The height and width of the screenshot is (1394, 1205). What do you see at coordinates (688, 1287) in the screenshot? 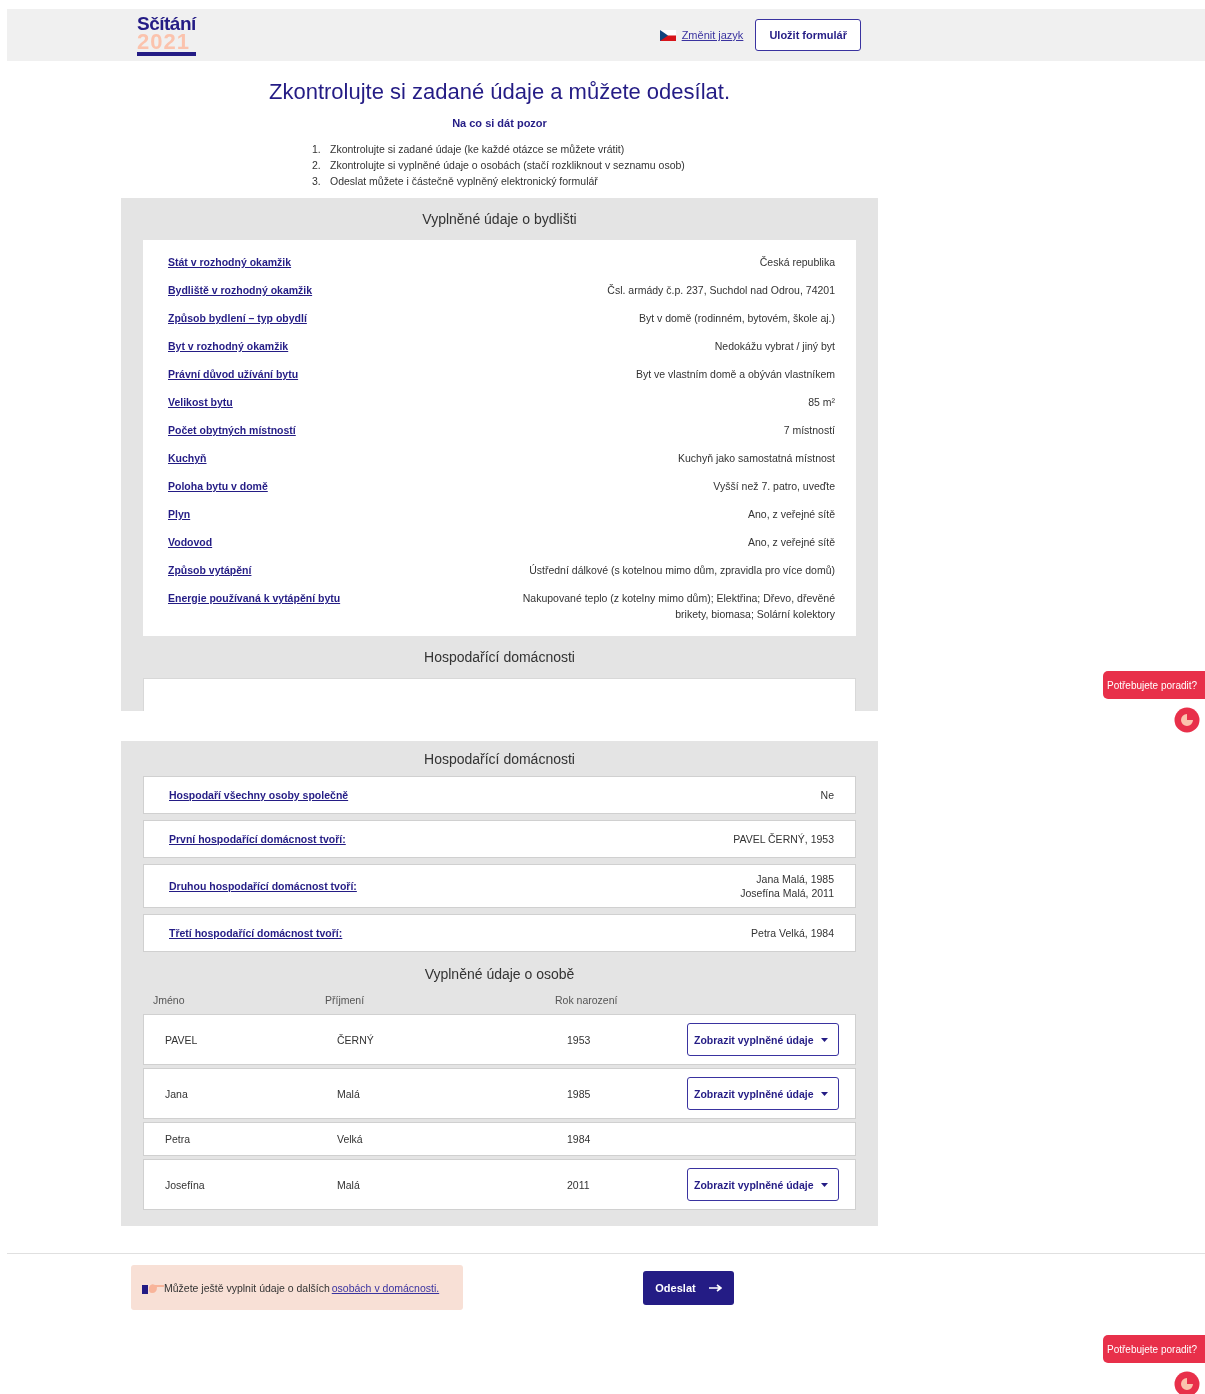
I see `submit-button: Odeslat` at bounding box center [688, 1287].